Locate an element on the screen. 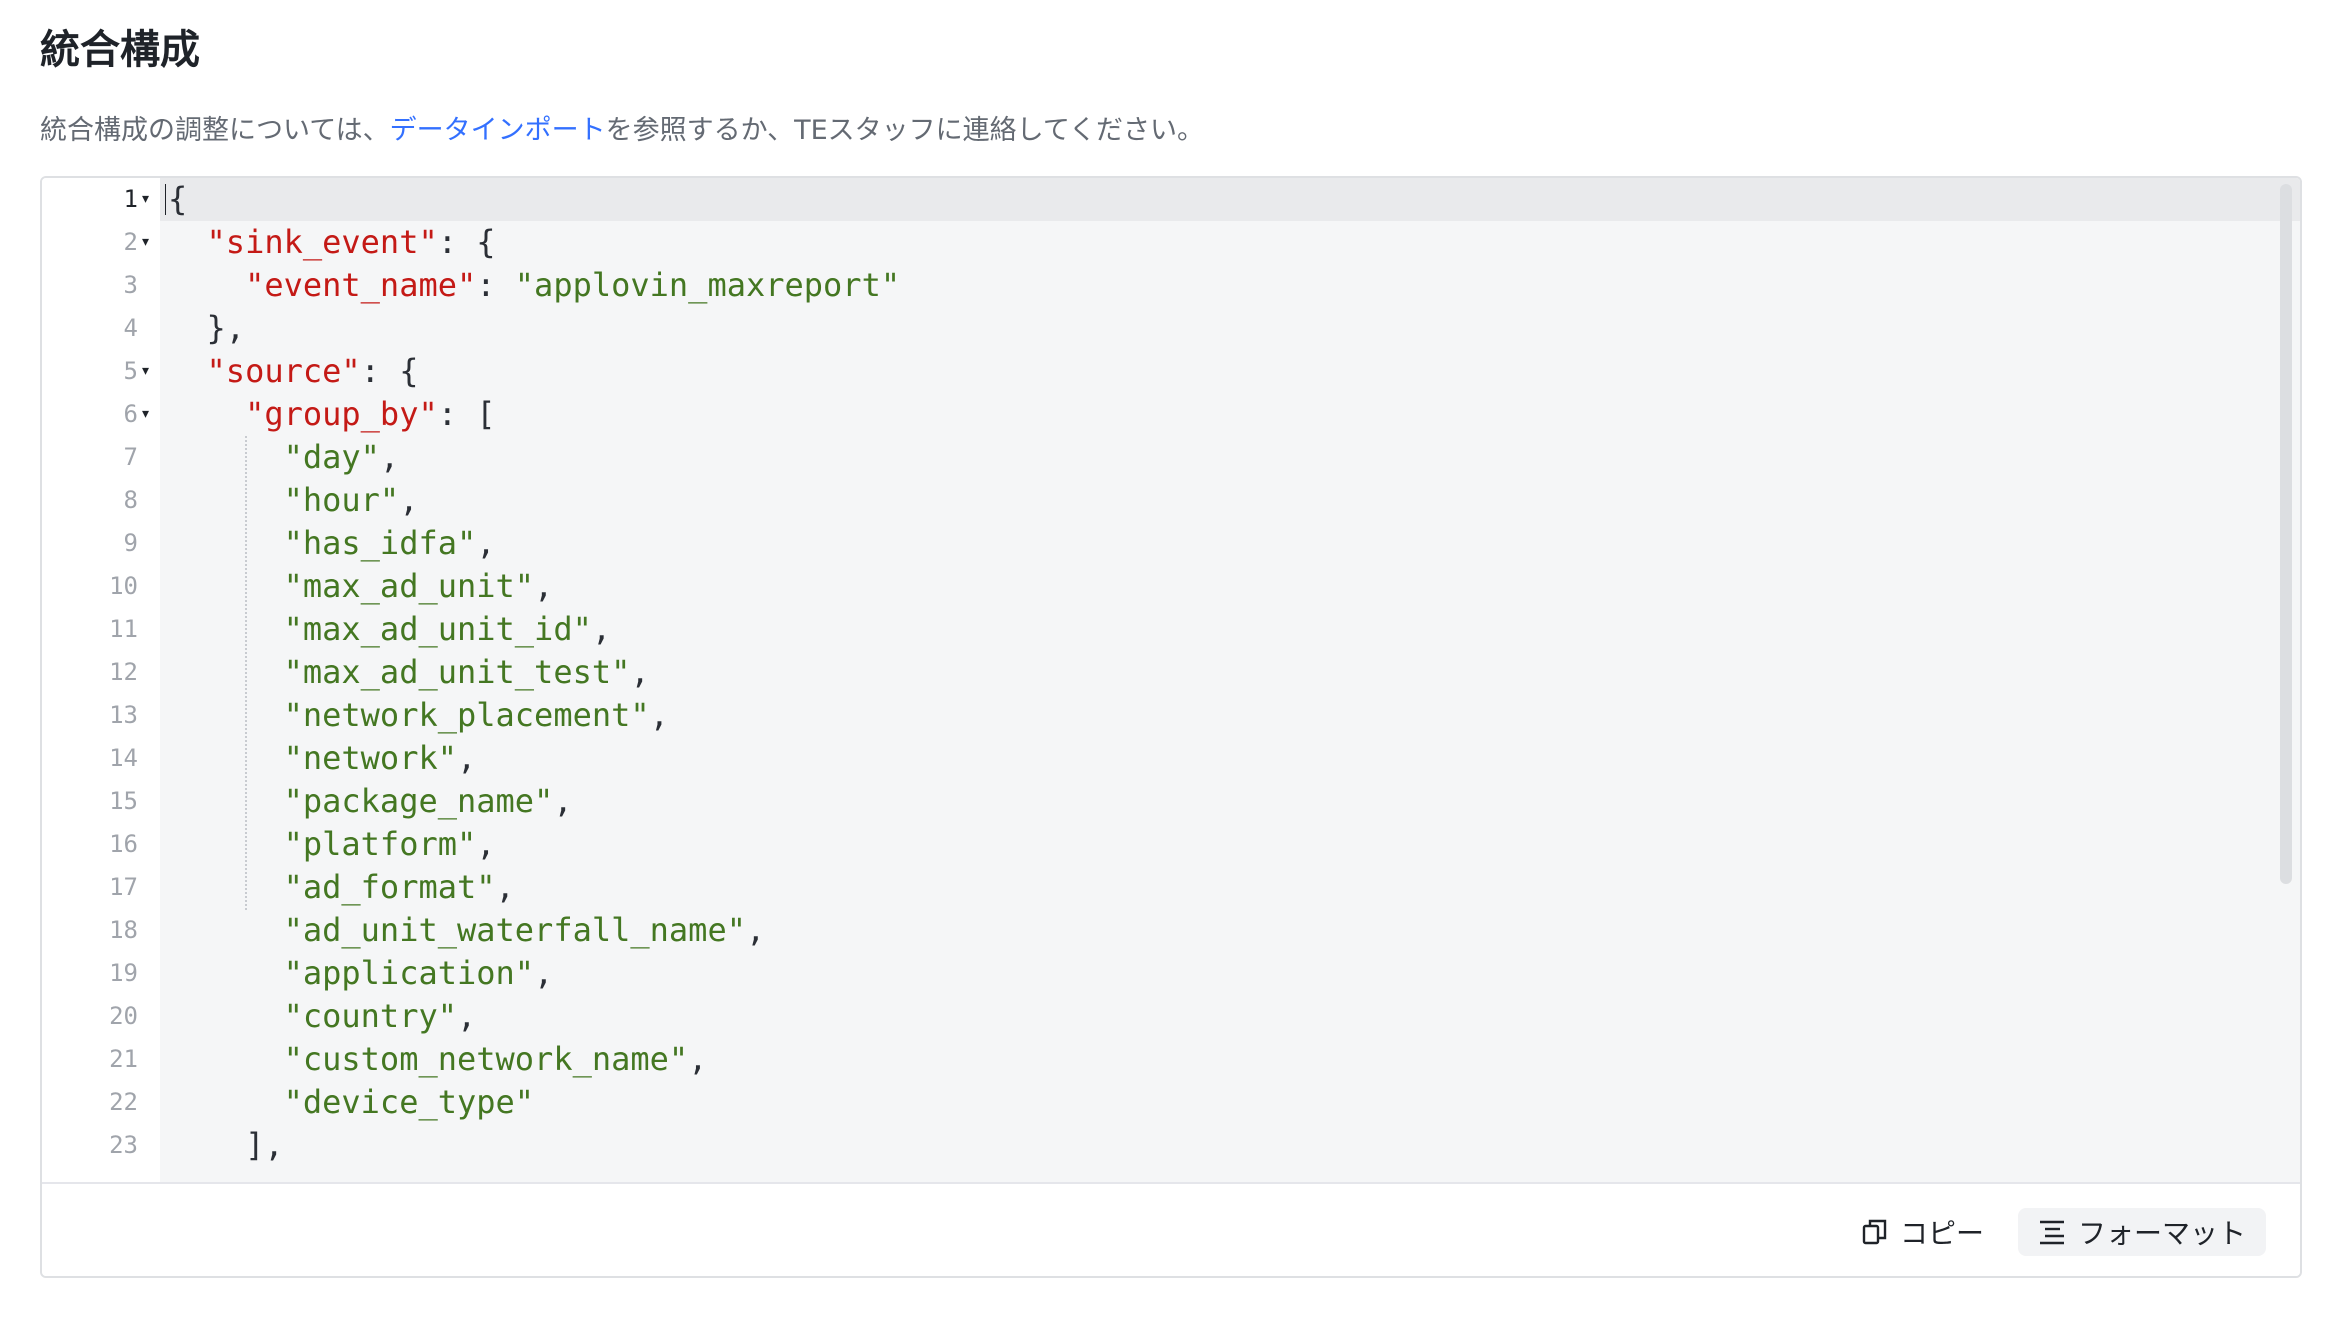 The image size is (2332, 1322). json-string: "ad_format" is located at coordinates (389, 887).